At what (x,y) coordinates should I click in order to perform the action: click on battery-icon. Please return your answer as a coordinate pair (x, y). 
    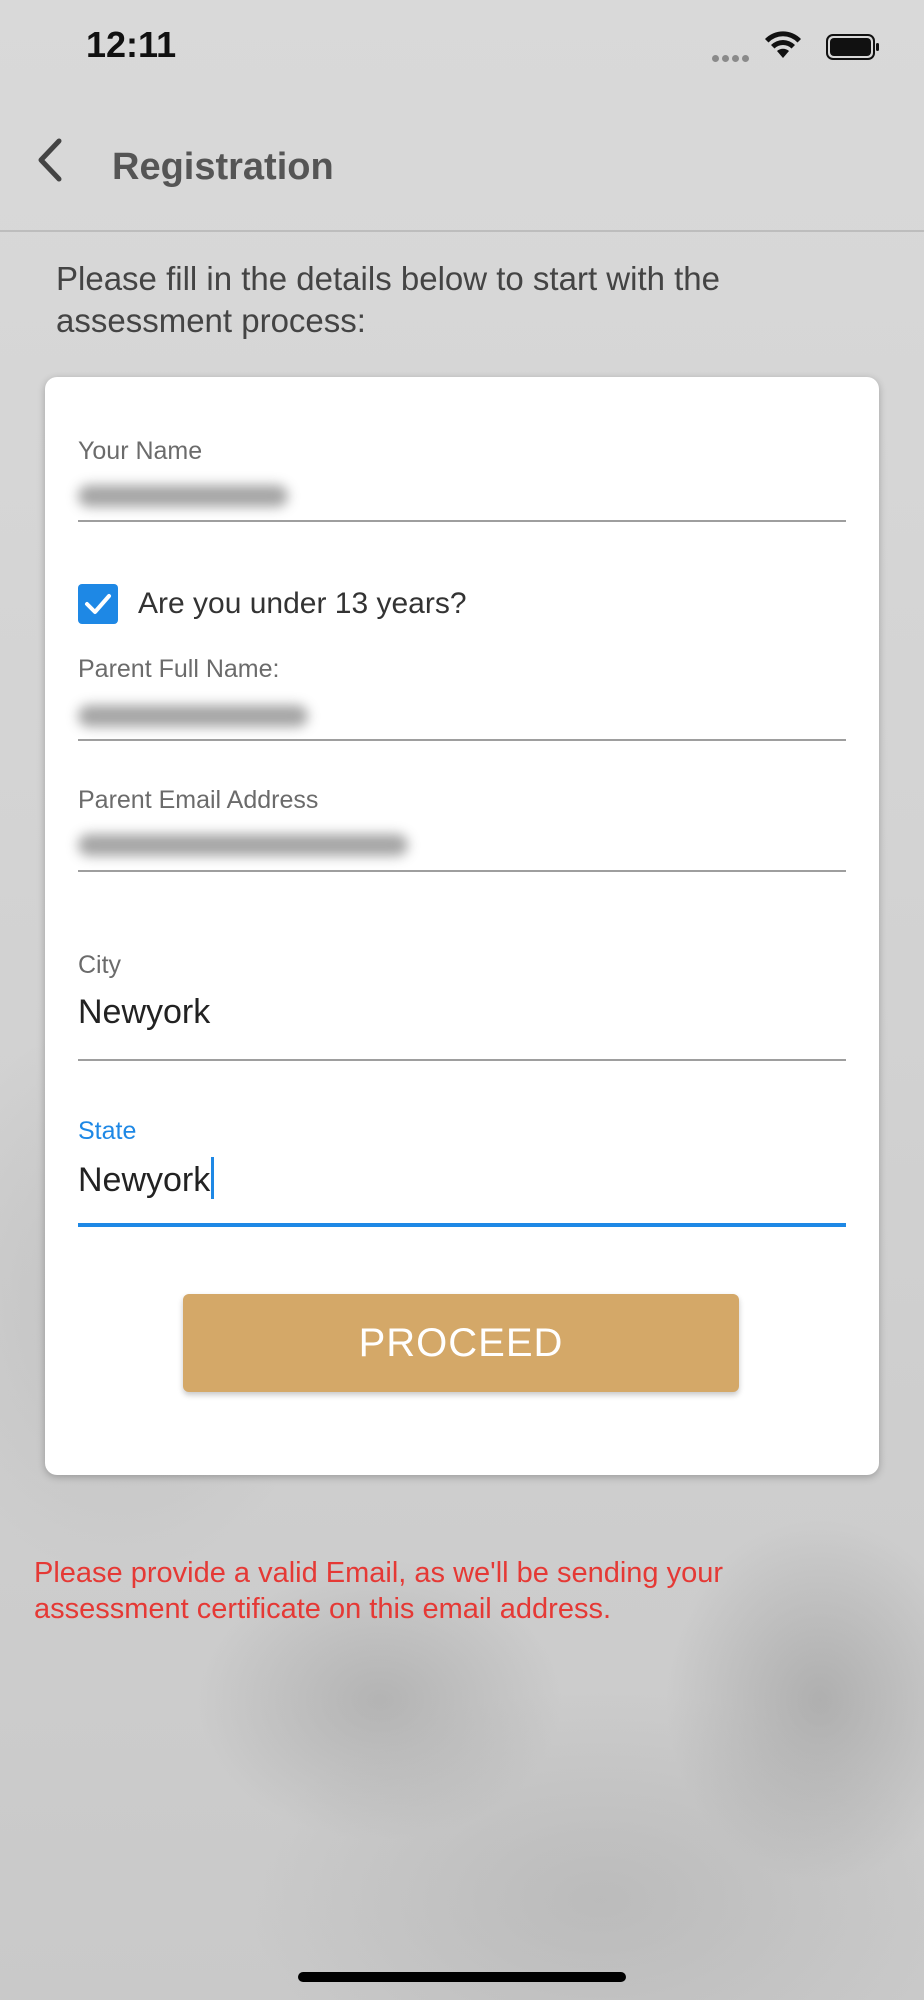
    Looking at the image, I should click on (852, 47).